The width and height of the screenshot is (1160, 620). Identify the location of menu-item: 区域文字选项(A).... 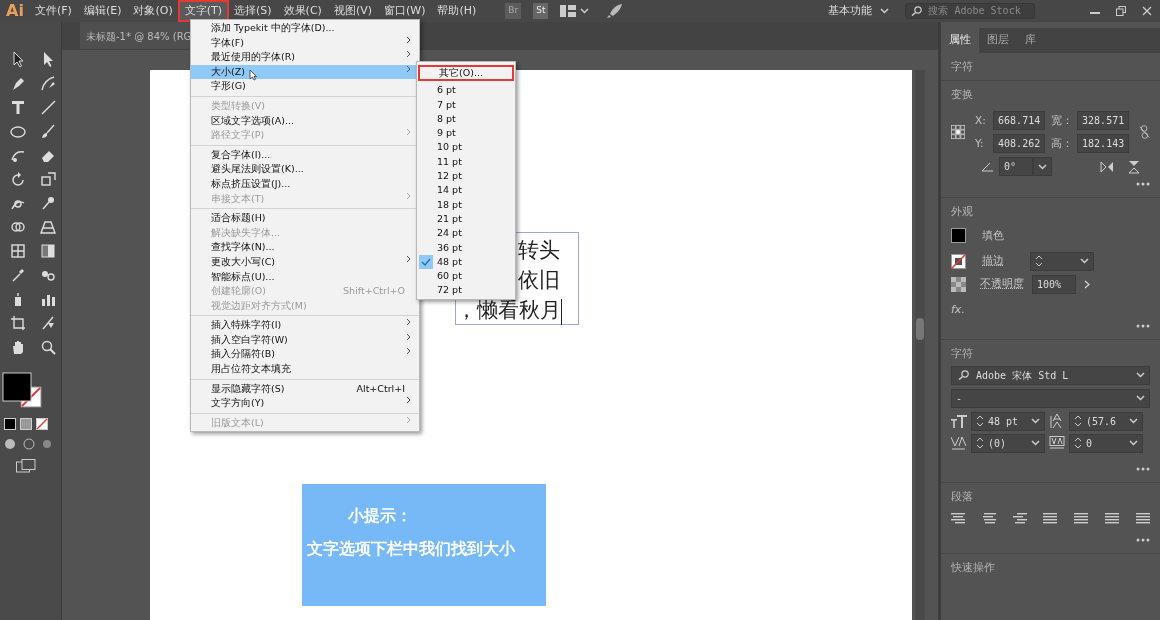
(305, 121).